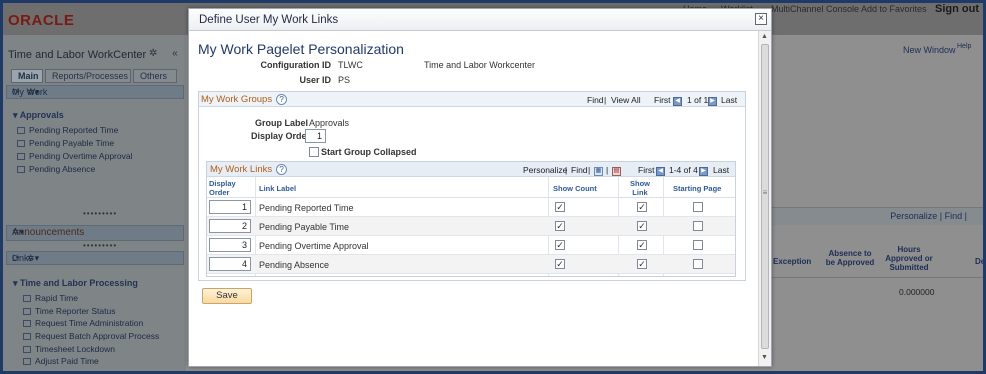  I want to click on configuration-id-value: TLWC, so click(350, 65).